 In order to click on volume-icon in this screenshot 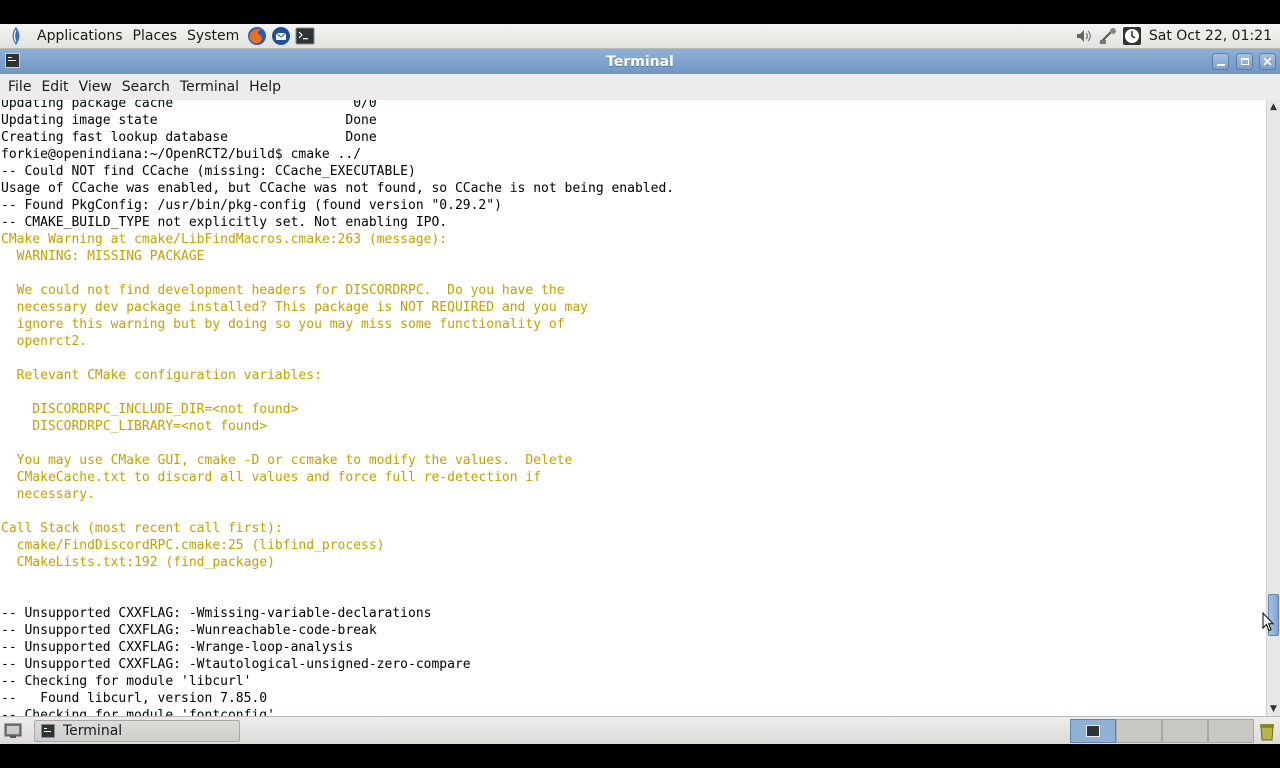, I will do `click(1084, 36)`.